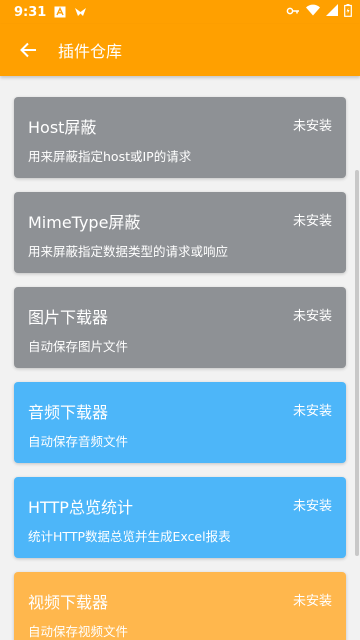 This screenshot has width=360, height=640. I want to click on plugin-name: Host屏蔽, so click(62, 127).